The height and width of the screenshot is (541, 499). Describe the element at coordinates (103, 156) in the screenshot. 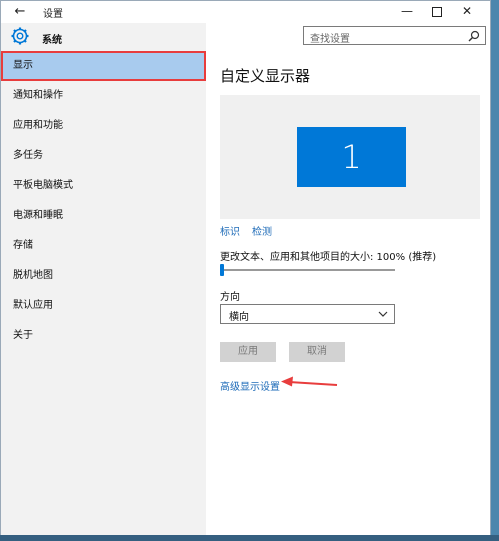

I see `sidebar-item-multitasking: 多任务` at that location.